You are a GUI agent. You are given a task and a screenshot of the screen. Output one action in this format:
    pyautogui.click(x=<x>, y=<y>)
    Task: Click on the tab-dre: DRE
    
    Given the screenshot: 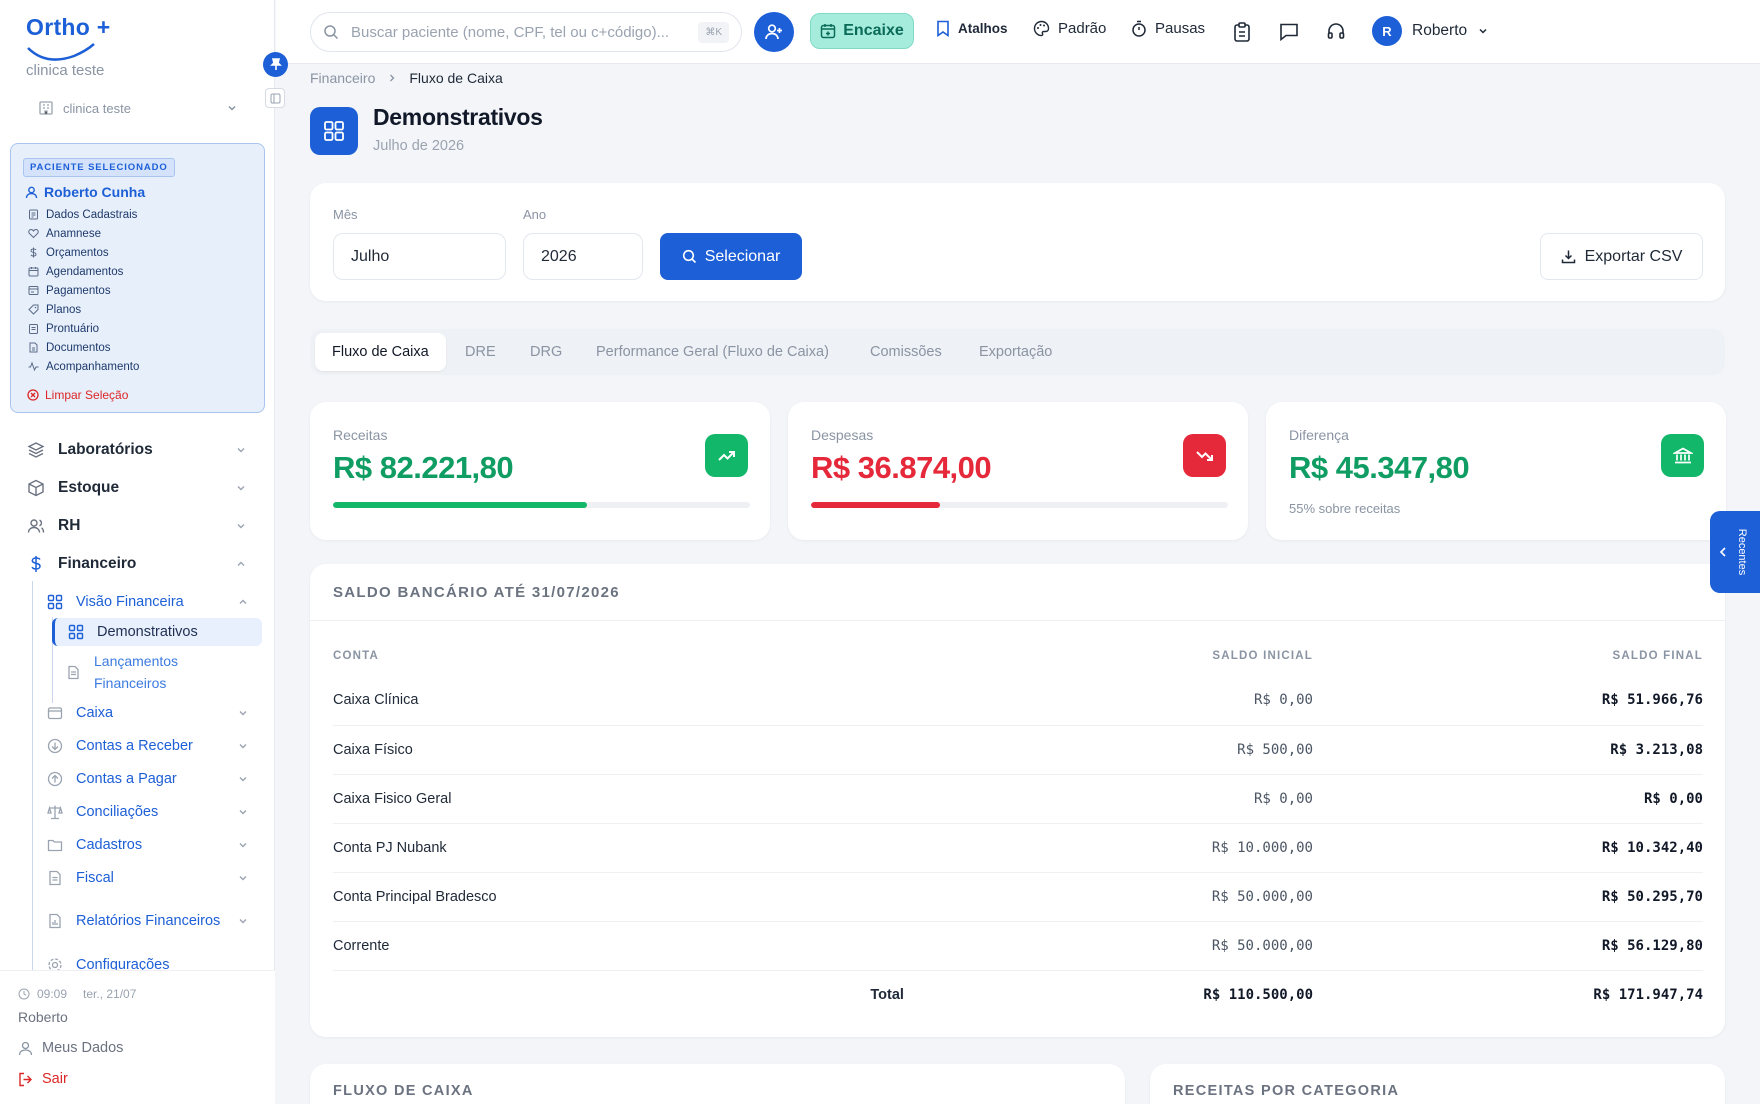 What is the action you would take?
    pyautogui.click(x=480, y=352)
    